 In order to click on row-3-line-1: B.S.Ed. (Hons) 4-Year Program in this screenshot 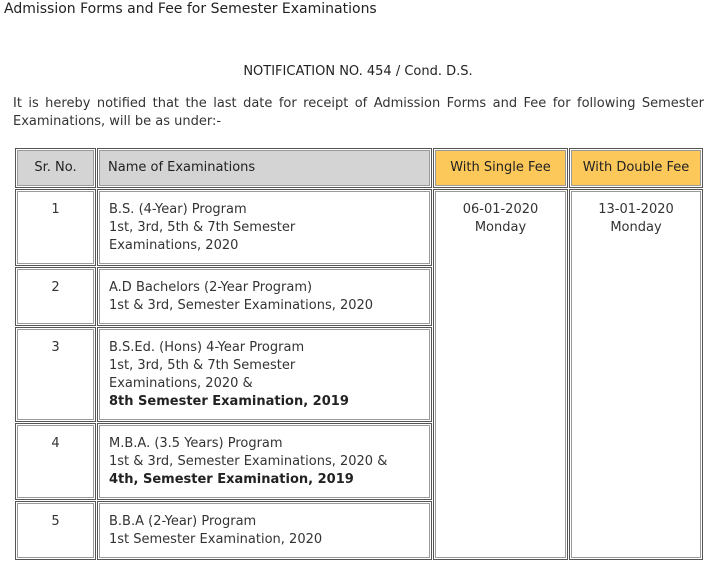, I will do `click(207, 347)`.